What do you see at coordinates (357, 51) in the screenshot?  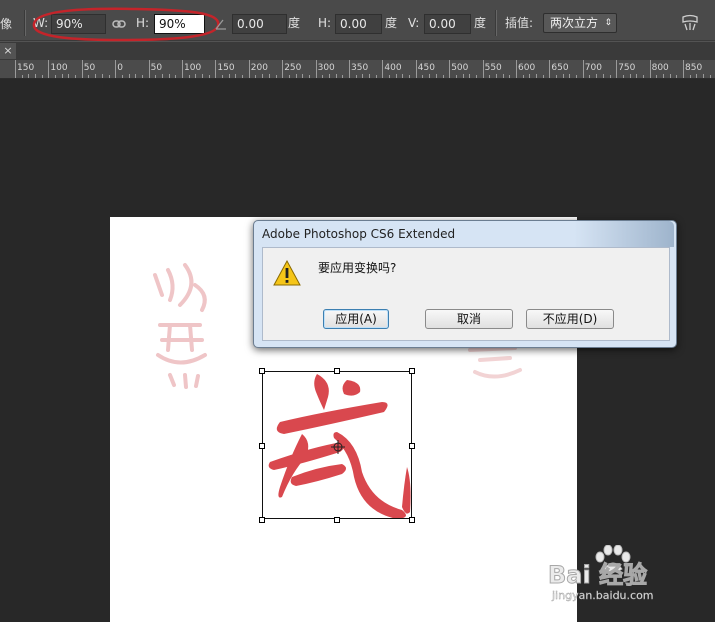 I see `document-tab-row` at bounding box center [357, 51].